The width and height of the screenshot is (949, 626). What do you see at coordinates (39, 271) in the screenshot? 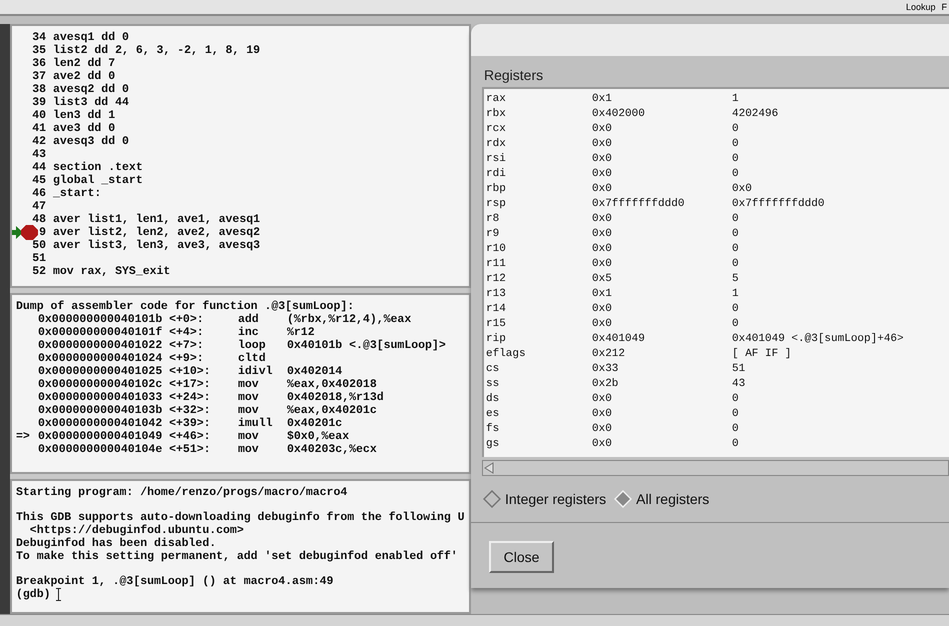
I see `line-number: 52` at bounding box center [39, 271].